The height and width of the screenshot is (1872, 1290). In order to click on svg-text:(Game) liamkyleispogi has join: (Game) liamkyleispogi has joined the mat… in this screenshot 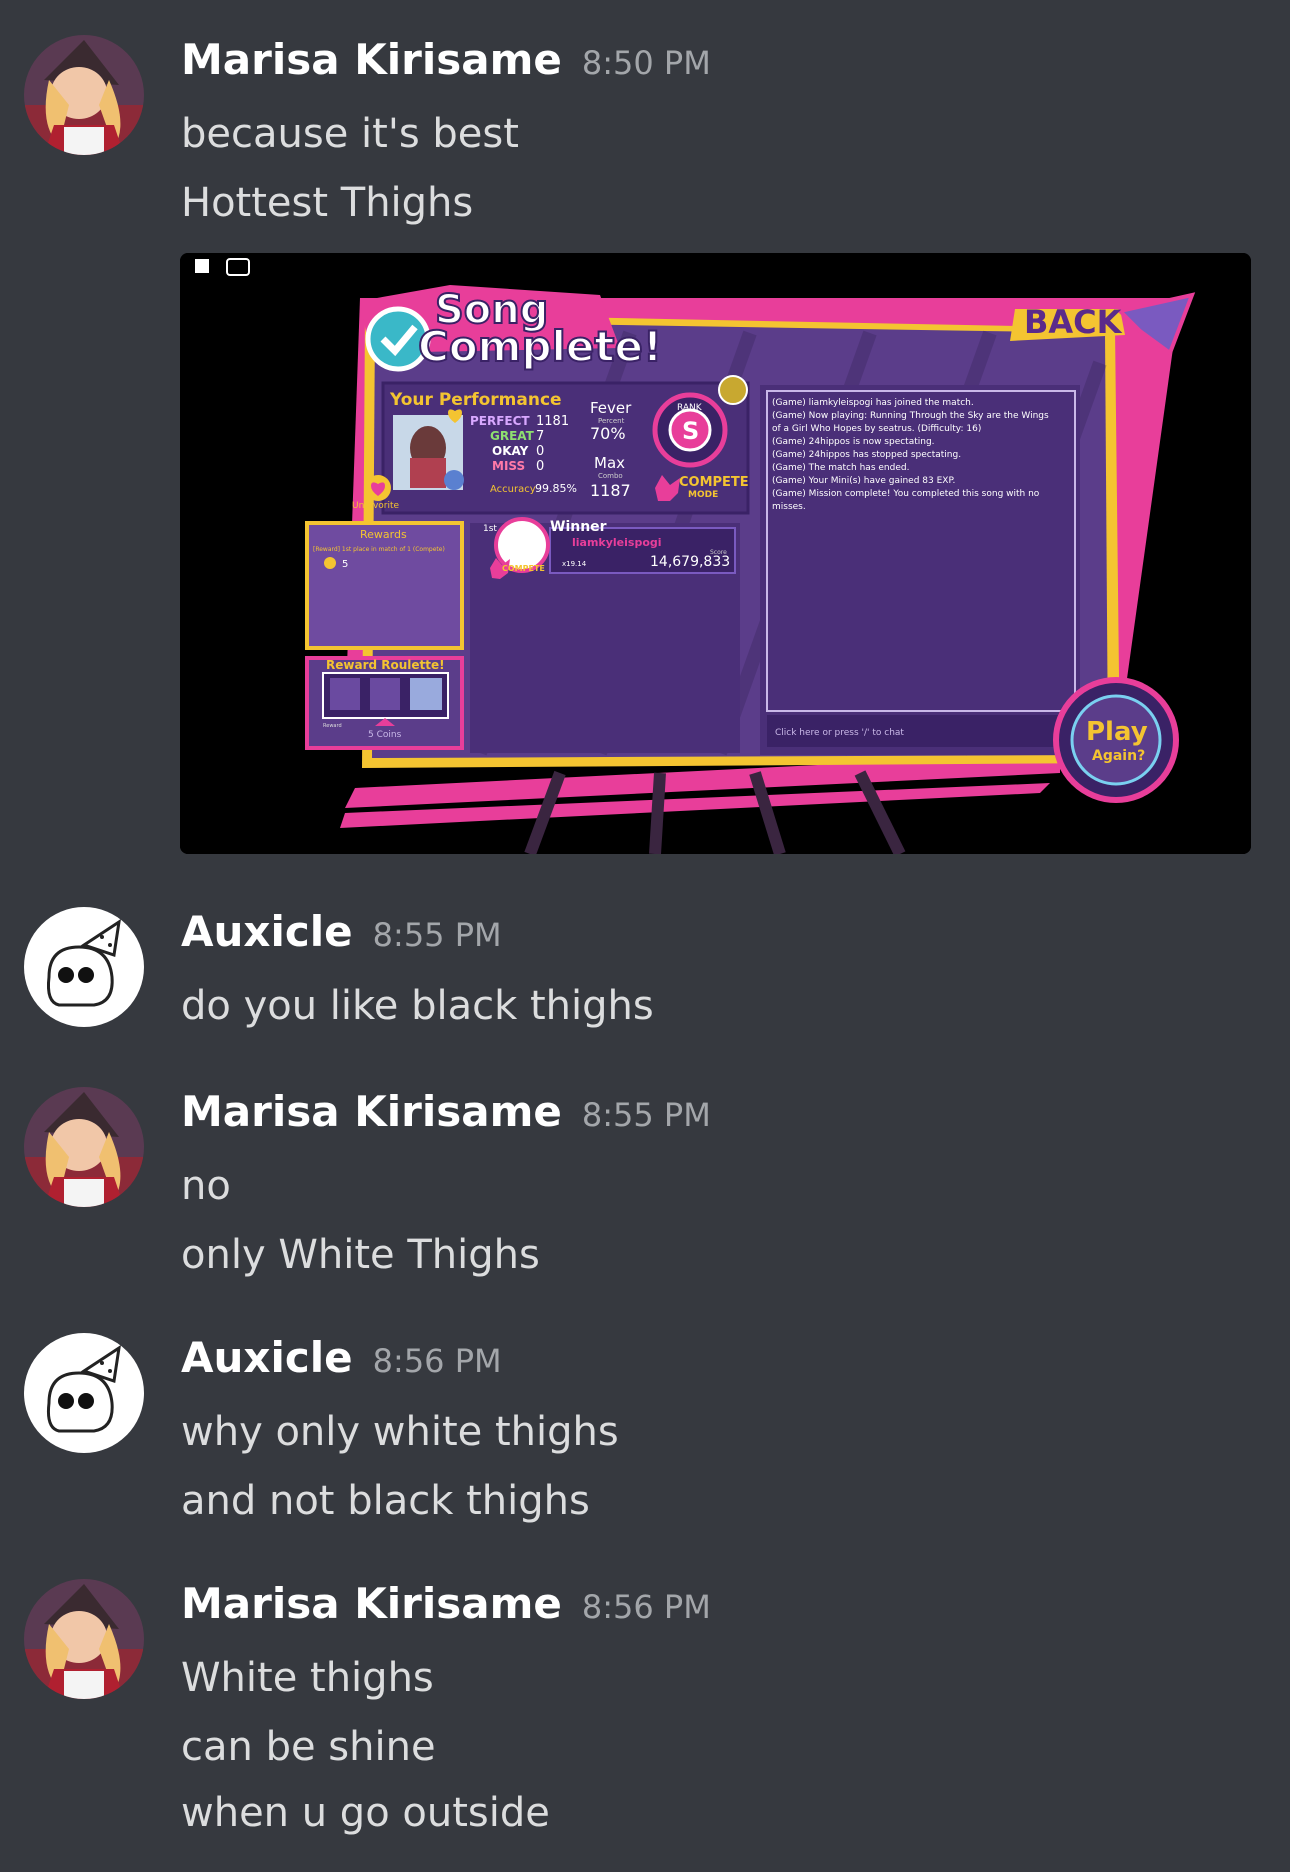, I will do `click(873, 403)`.